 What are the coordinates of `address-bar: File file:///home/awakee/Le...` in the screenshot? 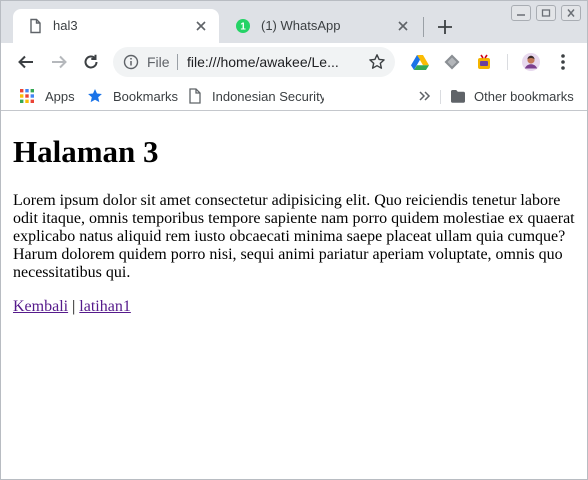 It's located at (254, 62).